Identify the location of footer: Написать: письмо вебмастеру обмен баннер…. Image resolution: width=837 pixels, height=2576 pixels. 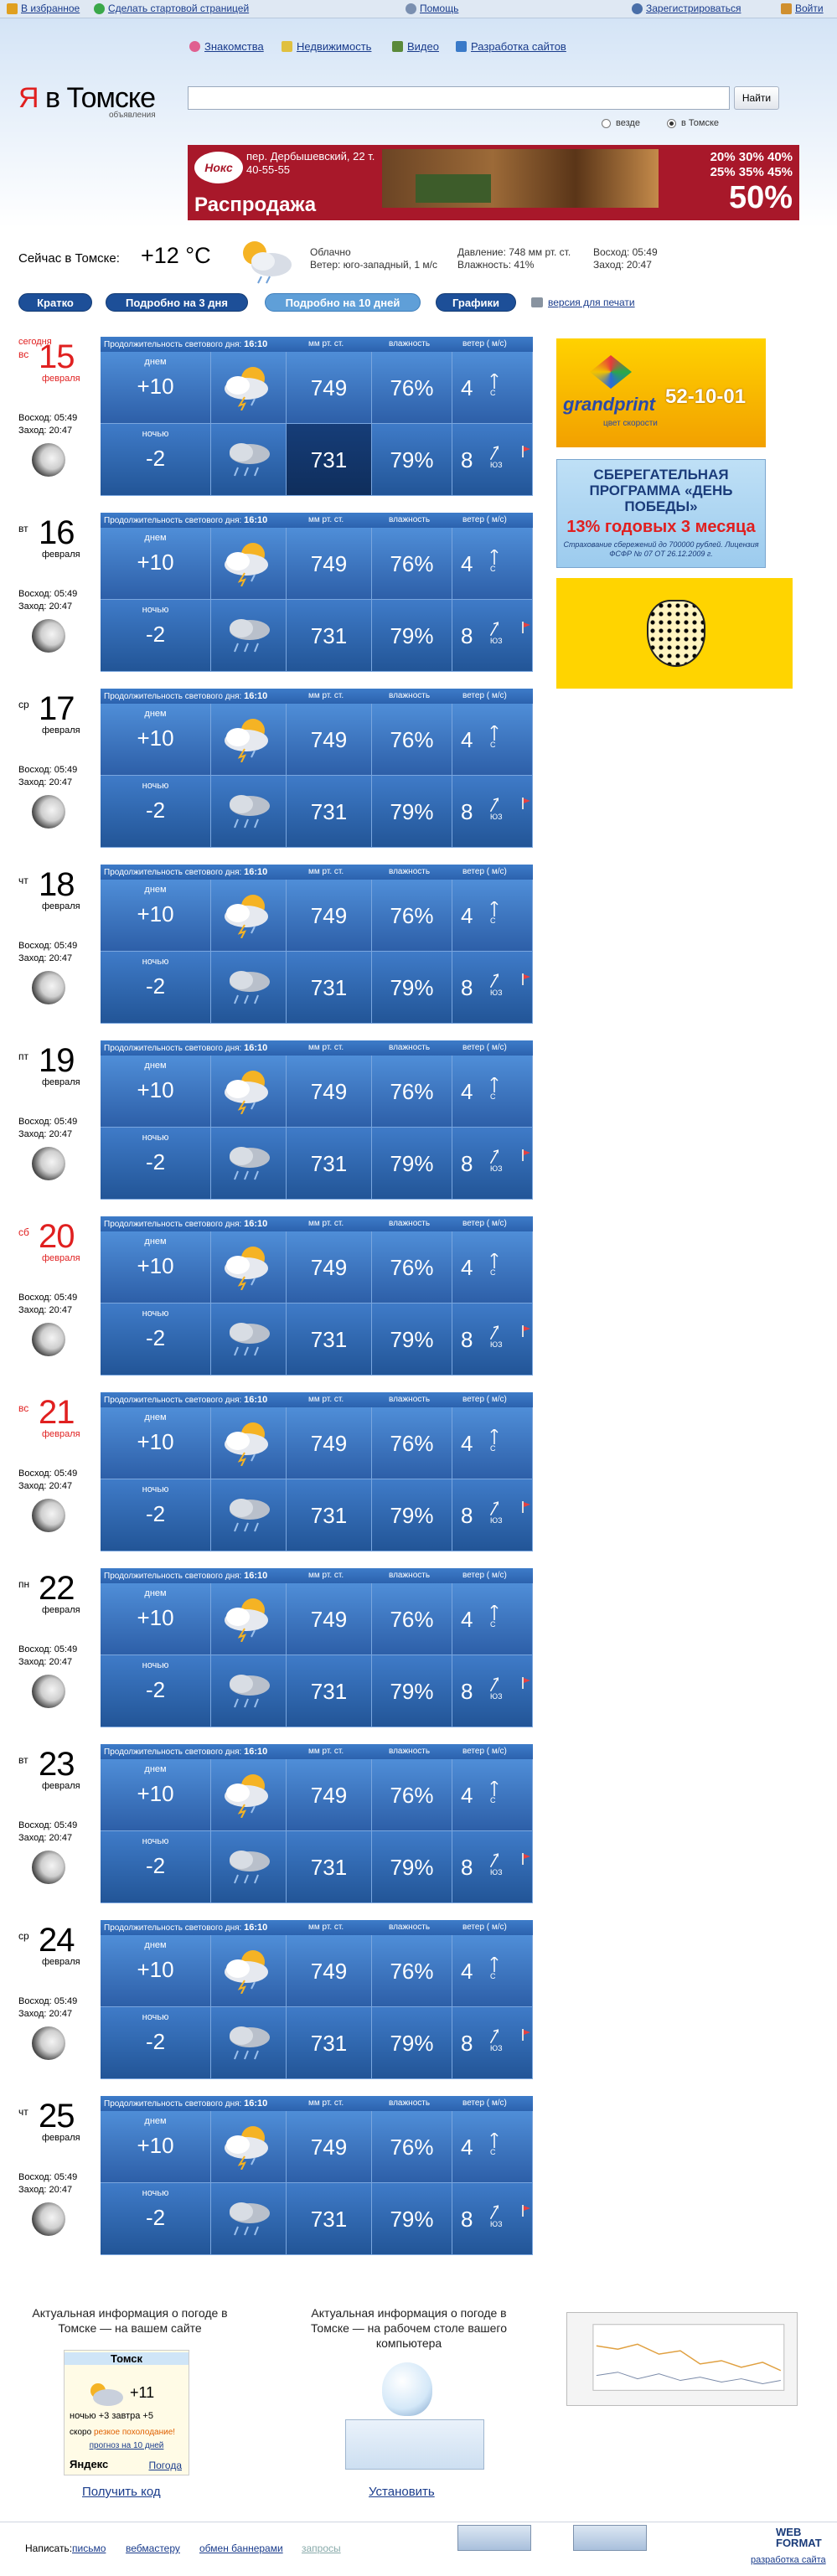
(418, 2549).